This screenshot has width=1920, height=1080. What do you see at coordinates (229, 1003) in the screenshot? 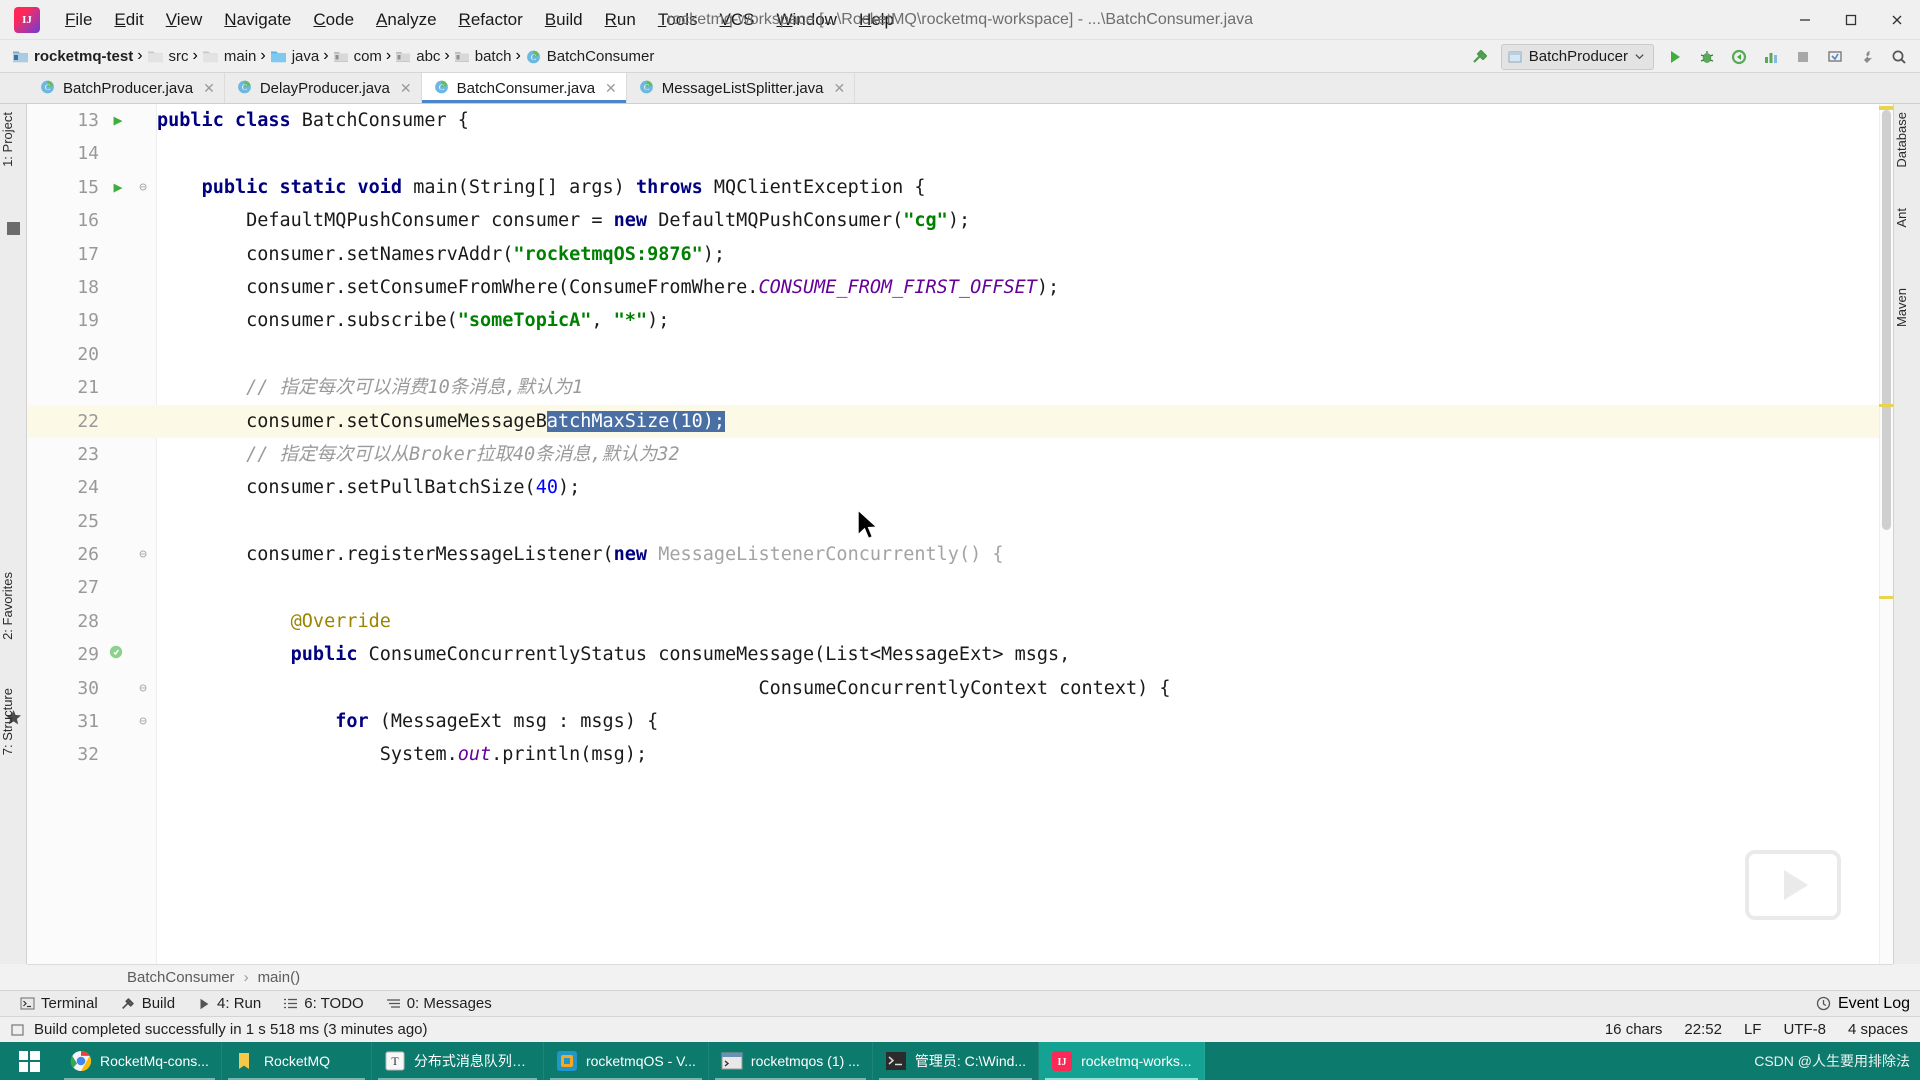
I see `tool-window-run: 4: Run` at bounding box center [229, 1003].